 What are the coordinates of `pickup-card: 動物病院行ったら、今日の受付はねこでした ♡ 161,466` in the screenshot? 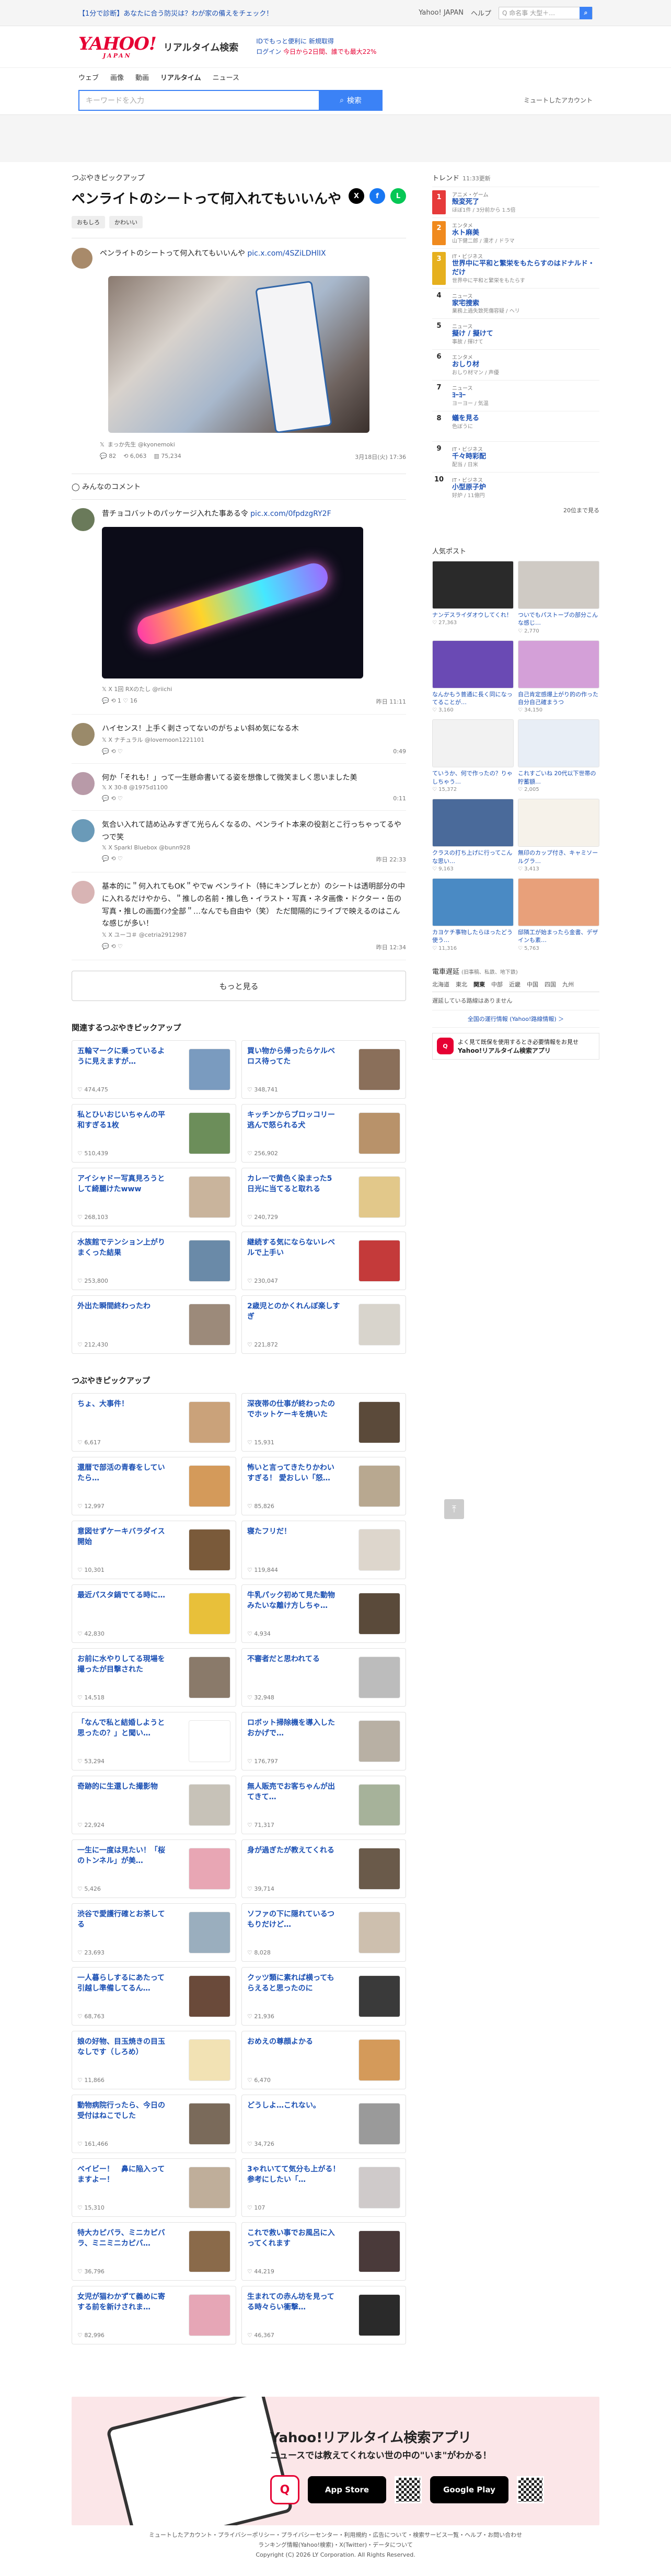 It's located at (154, 2124).